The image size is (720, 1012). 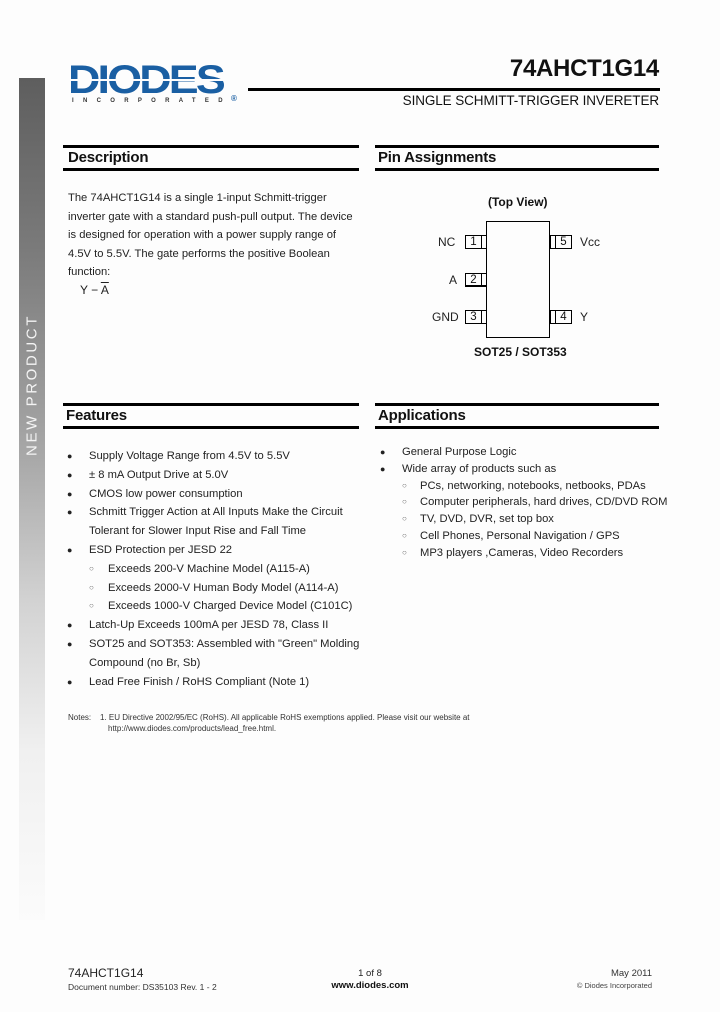 I want to click on applications-heading: Applications, so click(x=422, y=415).